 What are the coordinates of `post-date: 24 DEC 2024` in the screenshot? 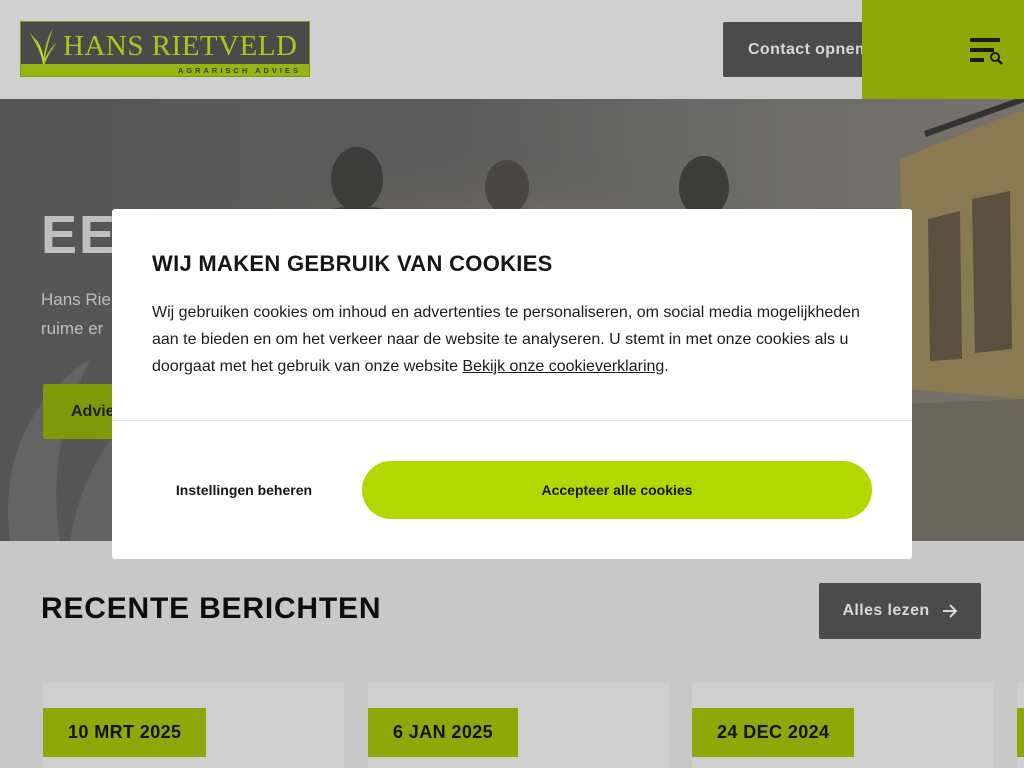 It's located at (773, 732).